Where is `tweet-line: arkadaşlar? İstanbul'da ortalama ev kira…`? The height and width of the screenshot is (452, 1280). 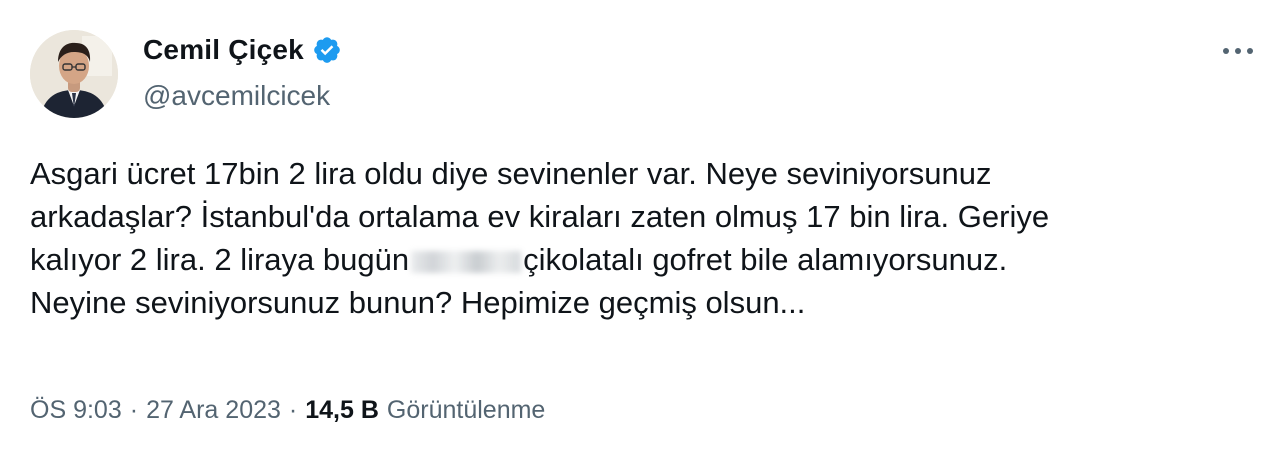 tweet-line: arkadaşlar? İstanbul'da ortalama ev kira… is located at coordinates (540, 216).